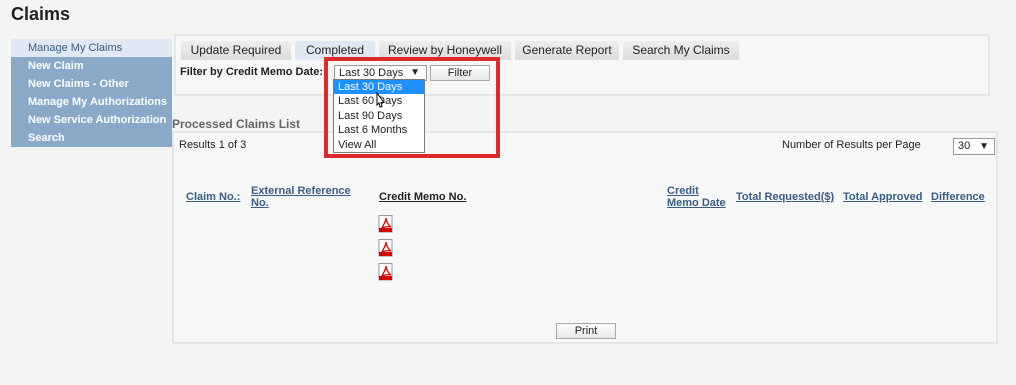  Describe the element at coordinates (683, 191) in the screenshot. I see `column-header-credit-memo-date-line1: Credit` at that location.